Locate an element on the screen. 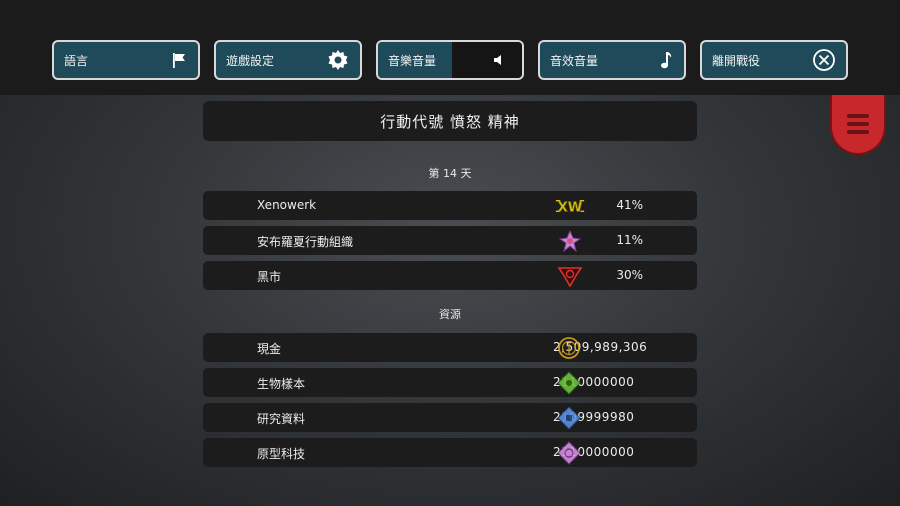 Image resolution: width=900 pixels, height=506 pixels. exit-campaign-button: 離開戰役 is located at coordinates (774, 60).